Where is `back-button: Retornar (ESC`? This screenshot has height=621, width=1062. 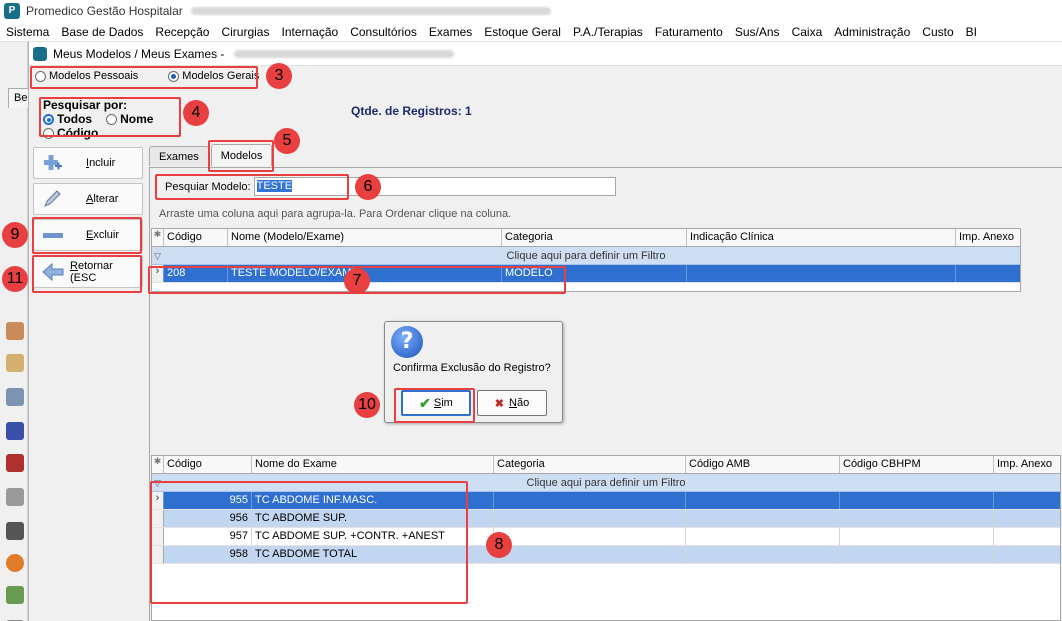 back-button: Retornar (ESC is located at coordinates (88, 272).